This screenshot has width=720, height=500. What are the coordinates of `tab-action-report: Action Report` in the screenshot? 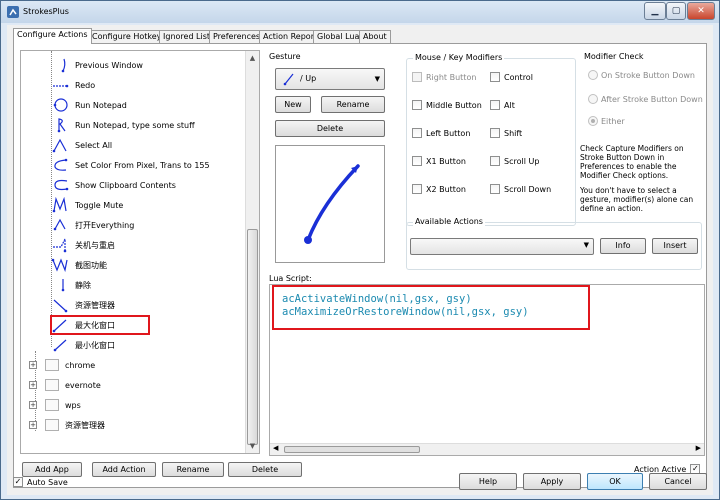 It's located at (290, 36).